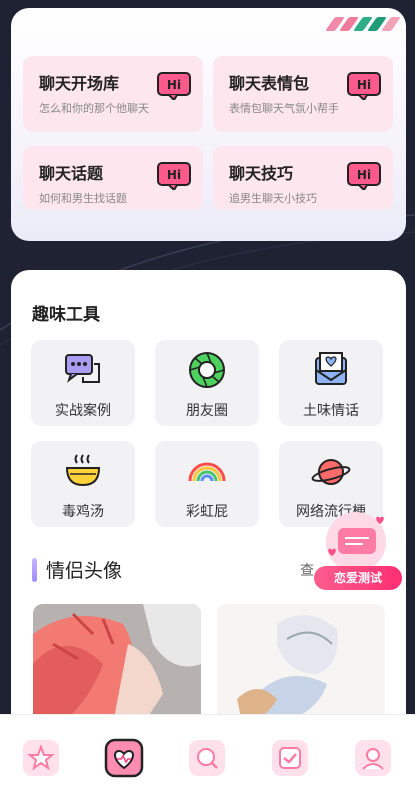 This screenshot has height=797, width=415. Describe the element at coordinates (83, 470) in the screenshot. I see `soup-bowl-icon` at that location.